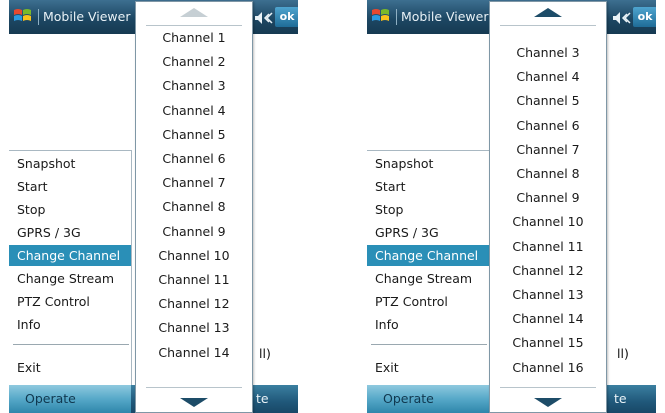 The height and width of the screenshot is (413, 665). Describe the element at coordinates (548, 342) in the screenshot. I see `channel-item: Channel 15` at that location.